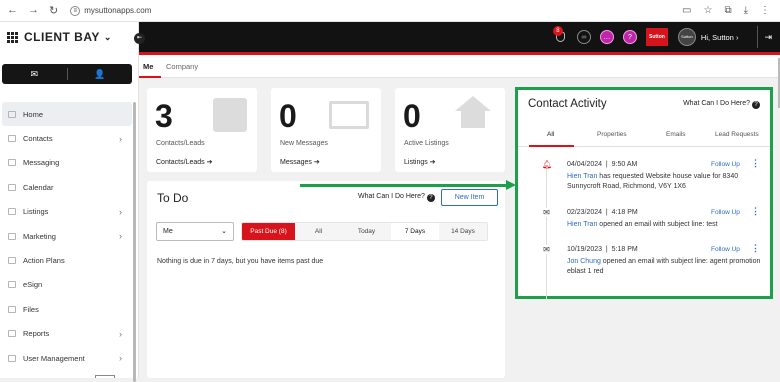 The height and width of the screenshot is (382, 780). Describe the element at coordinates (717, 37) in the screenshot. I see `greeting-text: Hi, Sutton` at that location.